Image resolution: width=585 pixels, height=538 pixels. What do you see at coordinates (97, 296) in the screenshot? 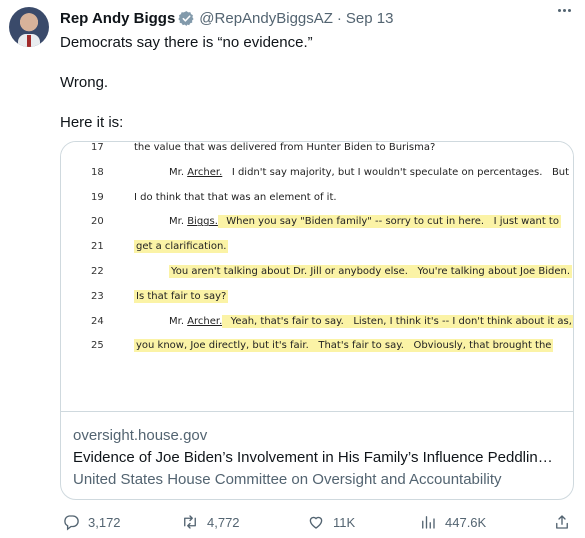
I see `line-number: 23` at bounding box center [97, 296].